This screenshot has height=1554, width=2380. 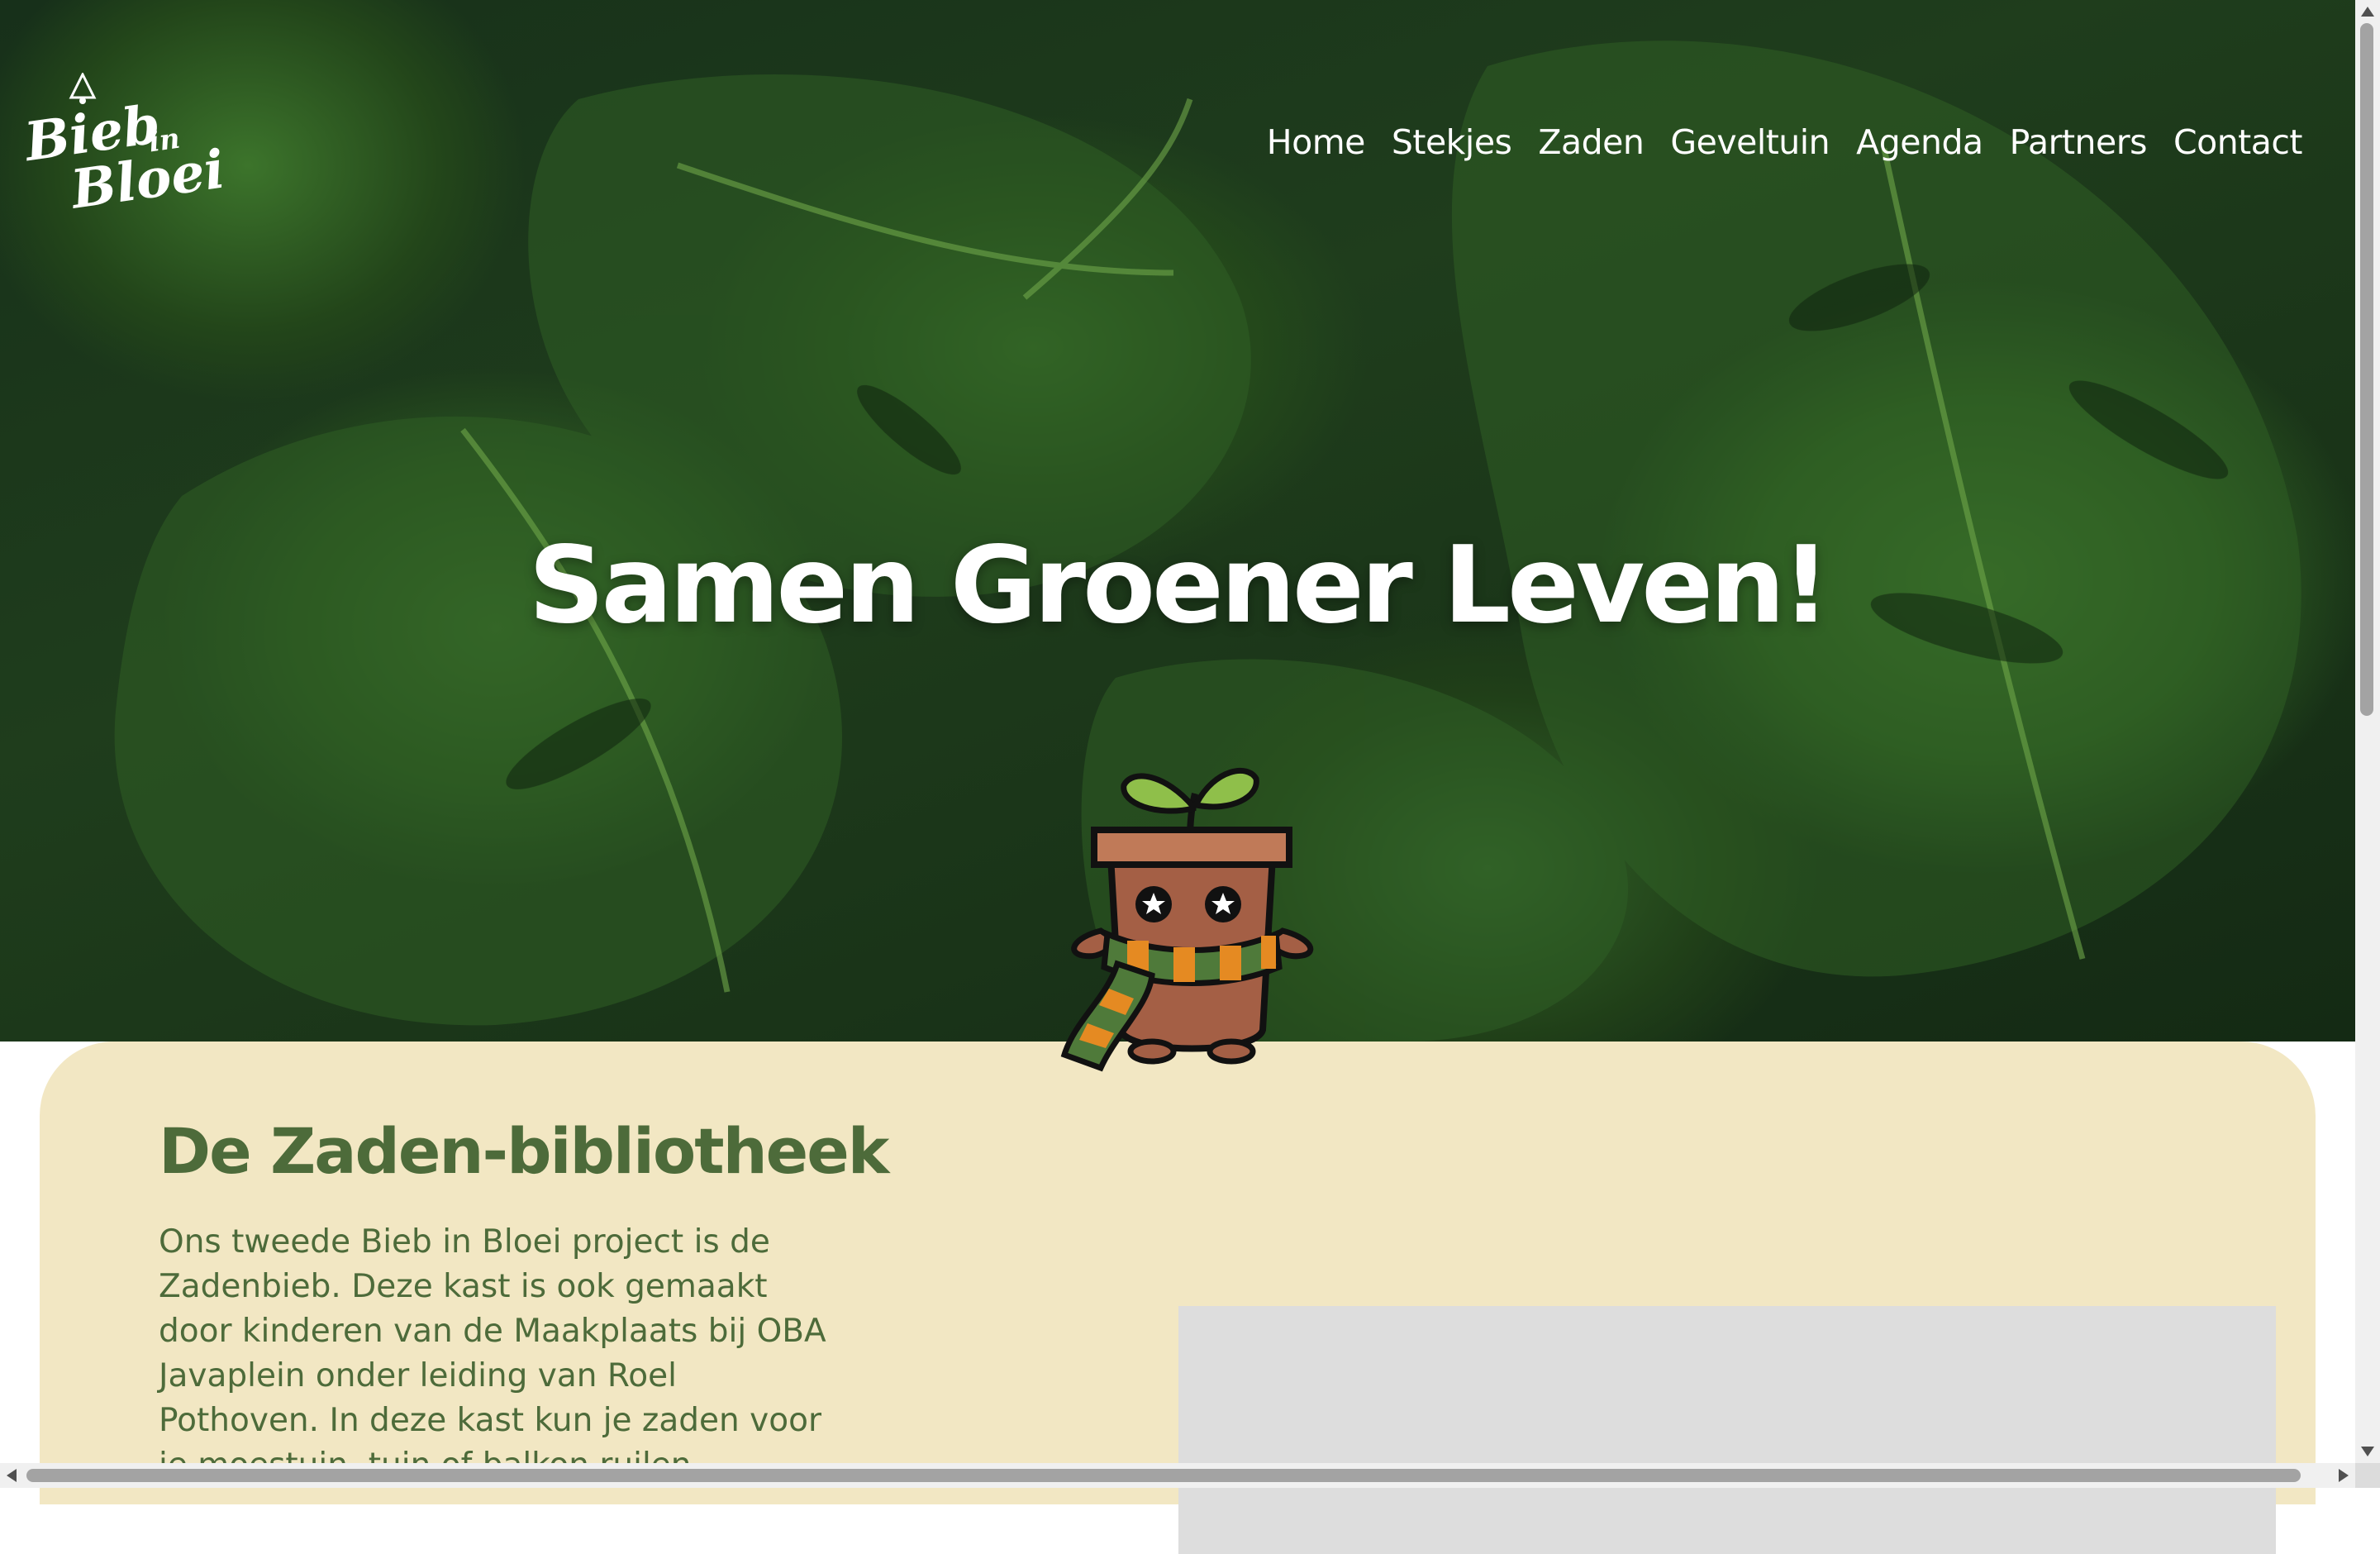 I want to click on section-heading: De Zaden-bibliotheek, so click(x=524, y=1151).